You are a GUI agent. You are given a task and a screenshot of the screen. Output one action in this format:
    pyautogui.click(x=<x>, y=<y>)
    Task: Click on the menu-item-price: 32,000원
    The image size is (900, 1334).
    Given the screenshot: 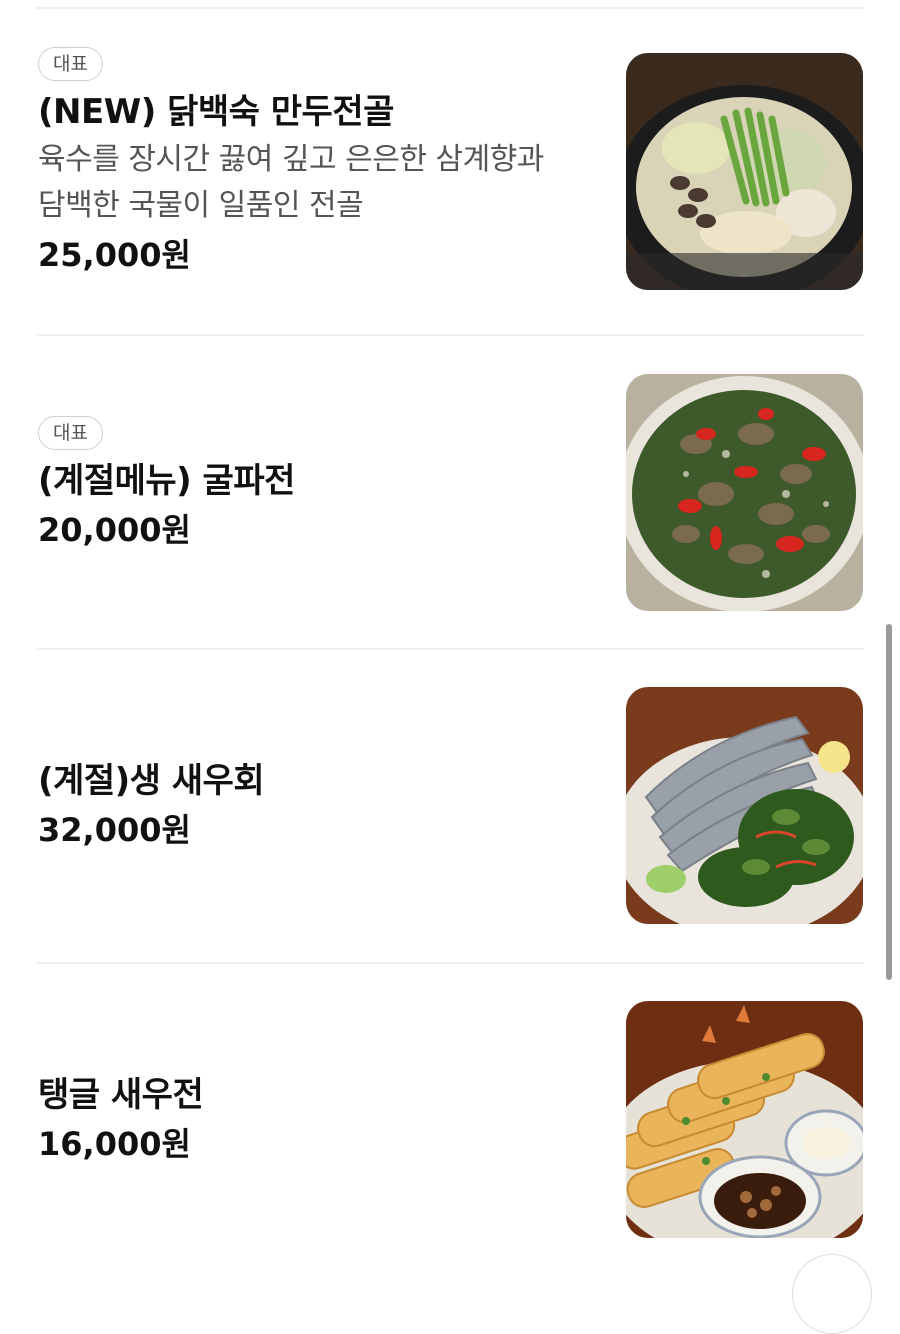 What is the action you would take?
    pyautogui.click(x=114, y=830)
    